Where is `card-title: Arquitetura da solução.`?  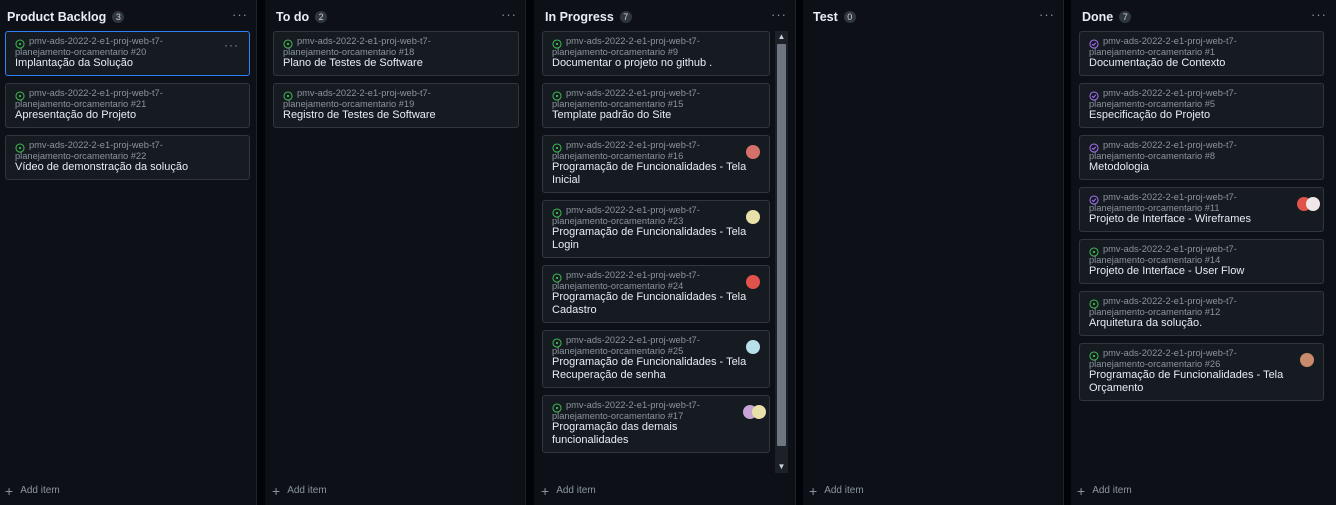 card-title: Arquitetura da solução. is located at coordinates (1202, 323).